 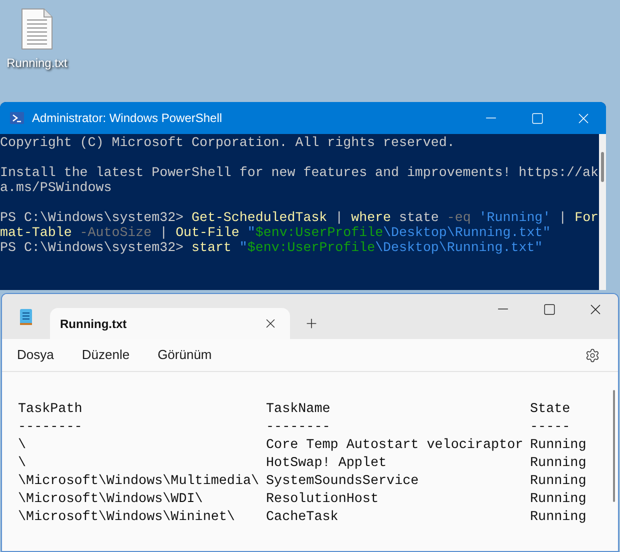 What do you see at coordinates (17, 118) in the screenshot?
I see `powershell-icon` at bounding box center [17, 118].